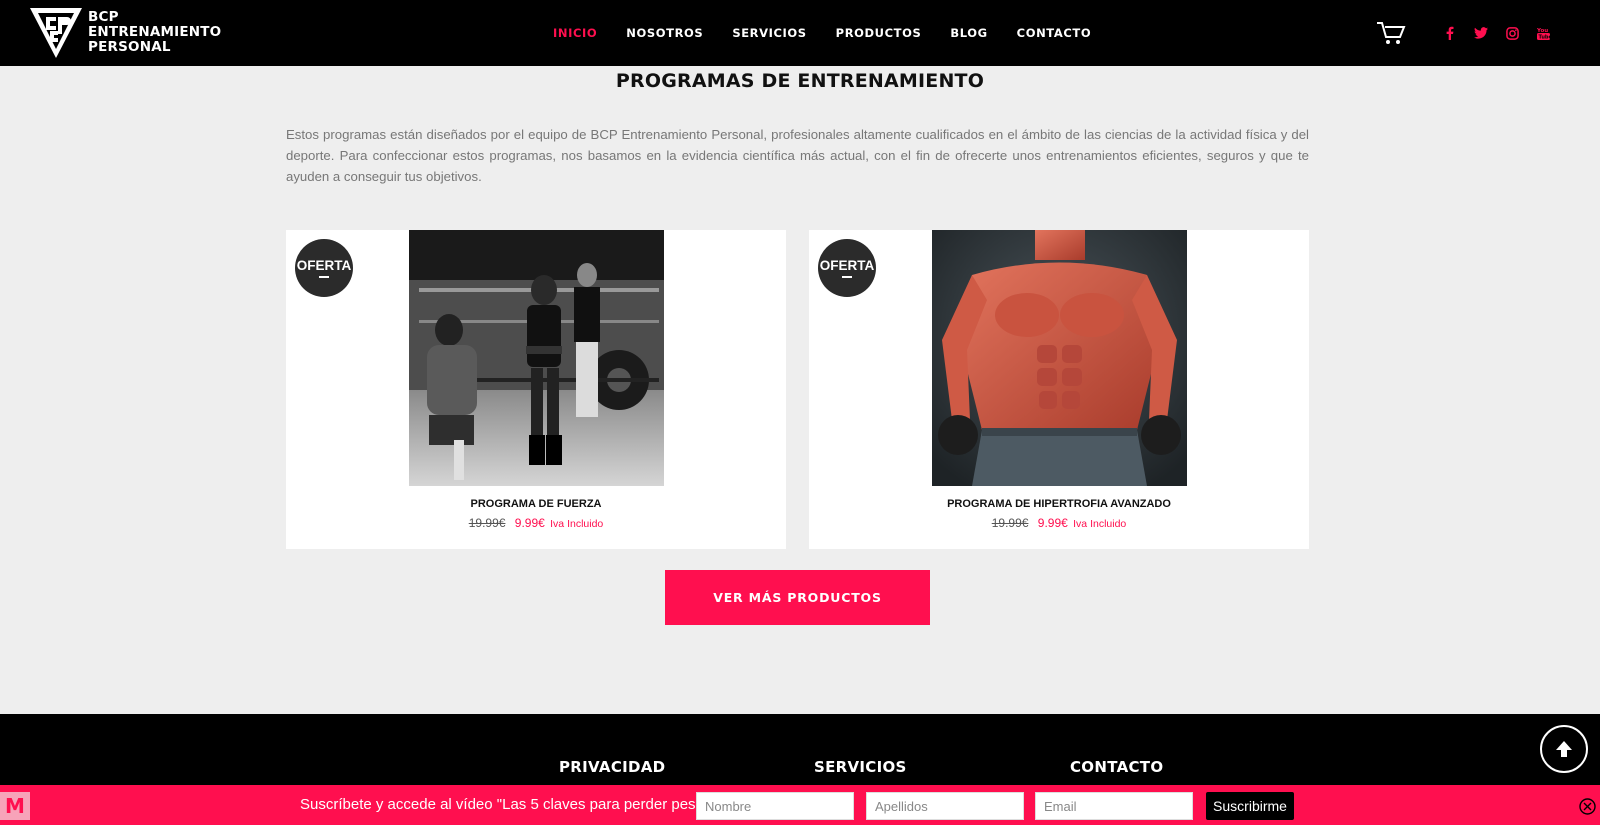 The image size is (1600, 825). What do you see at coordinates (1059, 358) in the screenshot?
I see `product-image-hypertrophy` at bounding box center [1059, 358].